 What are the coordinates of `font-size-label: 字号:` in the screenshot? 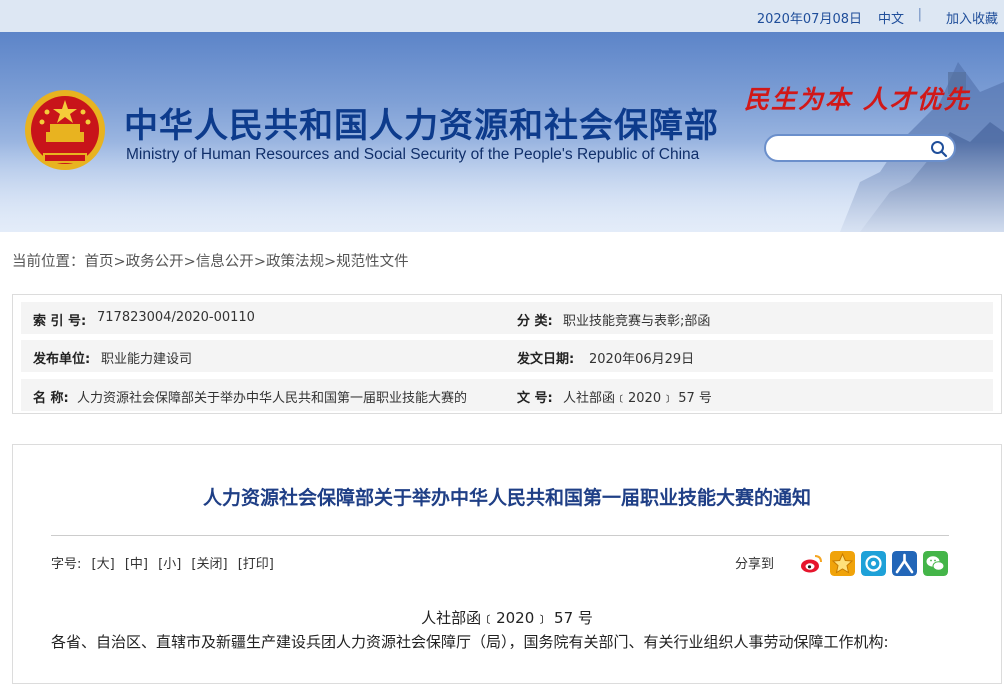 It's located at (66, 564).